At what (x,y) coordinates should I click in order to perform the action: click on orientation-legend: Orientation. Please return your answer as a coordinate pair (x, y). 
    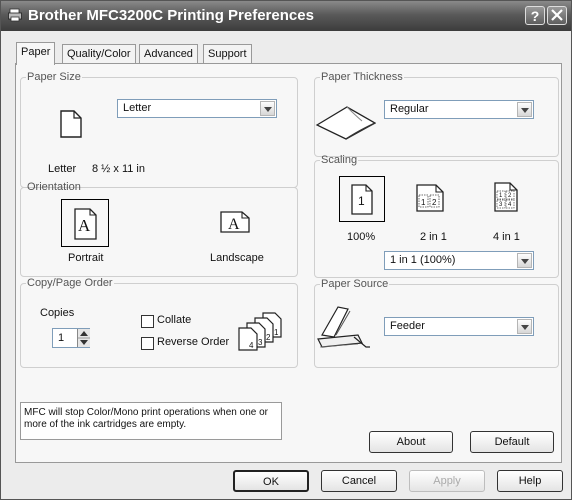
    Looking at the image, I should click on (54, 187).